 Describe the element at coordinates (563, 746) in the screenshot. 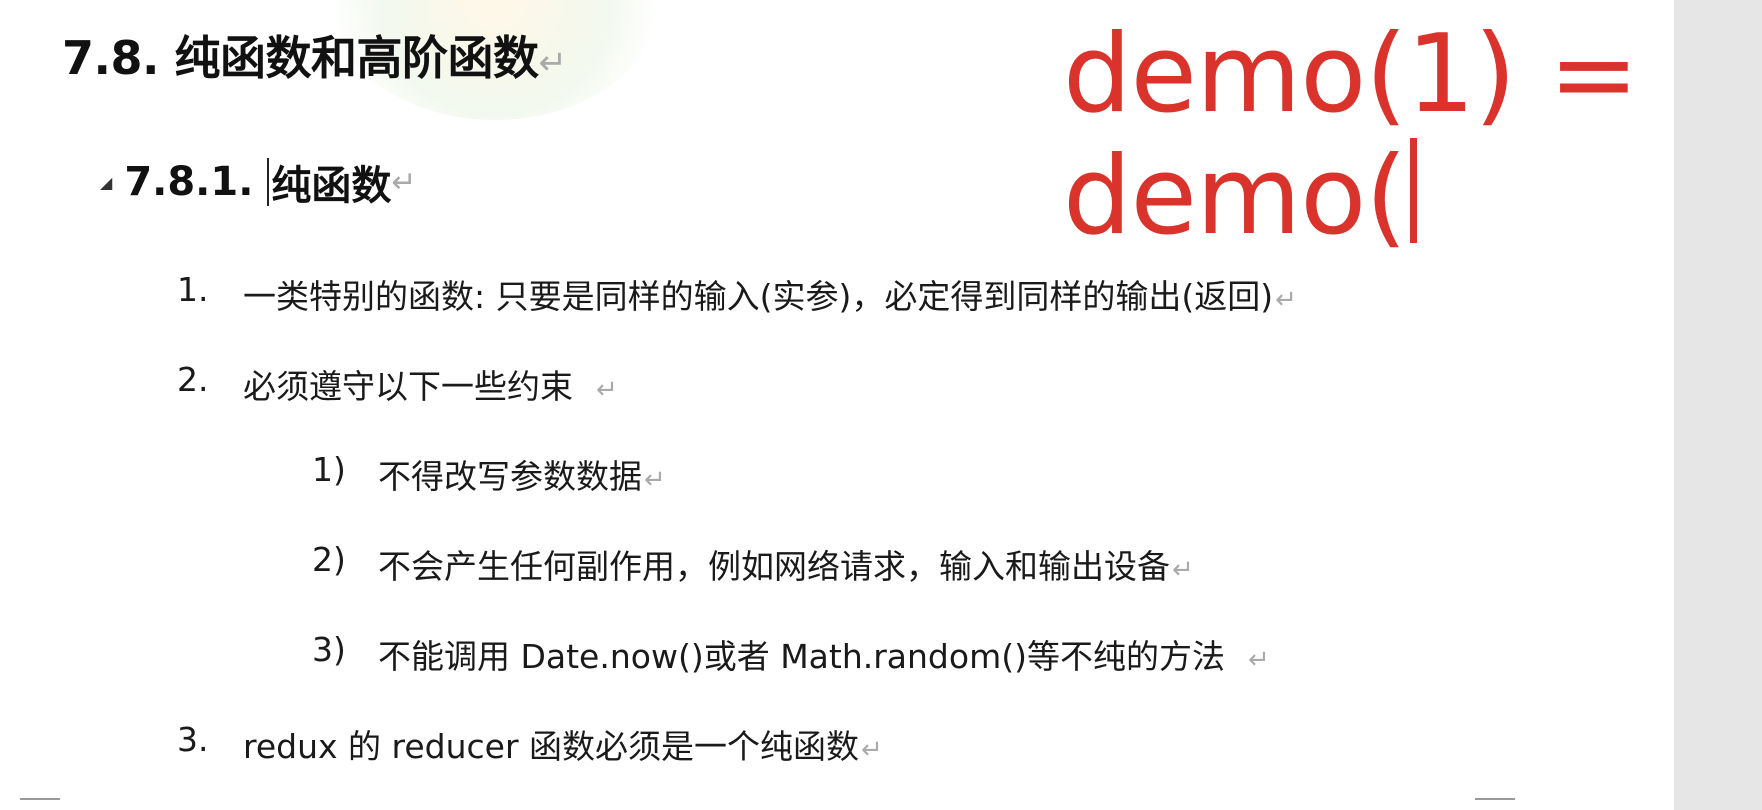

I see `list-item-text: redux 的 reducer 函数必须是一个纯函数↵` at that location.